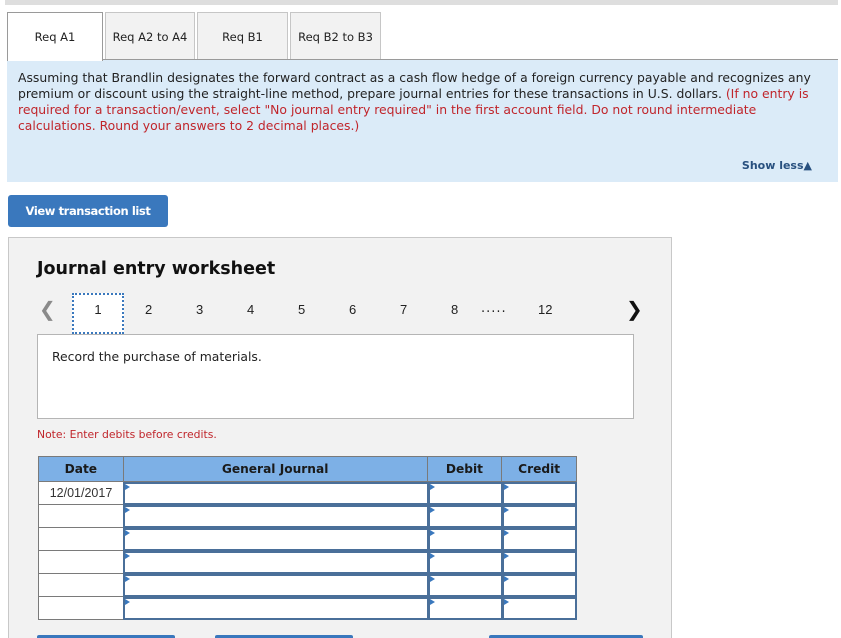  Describe the element at coordinates (539, 469) in the screenshot. I see `header-credit: Credit` at that location.